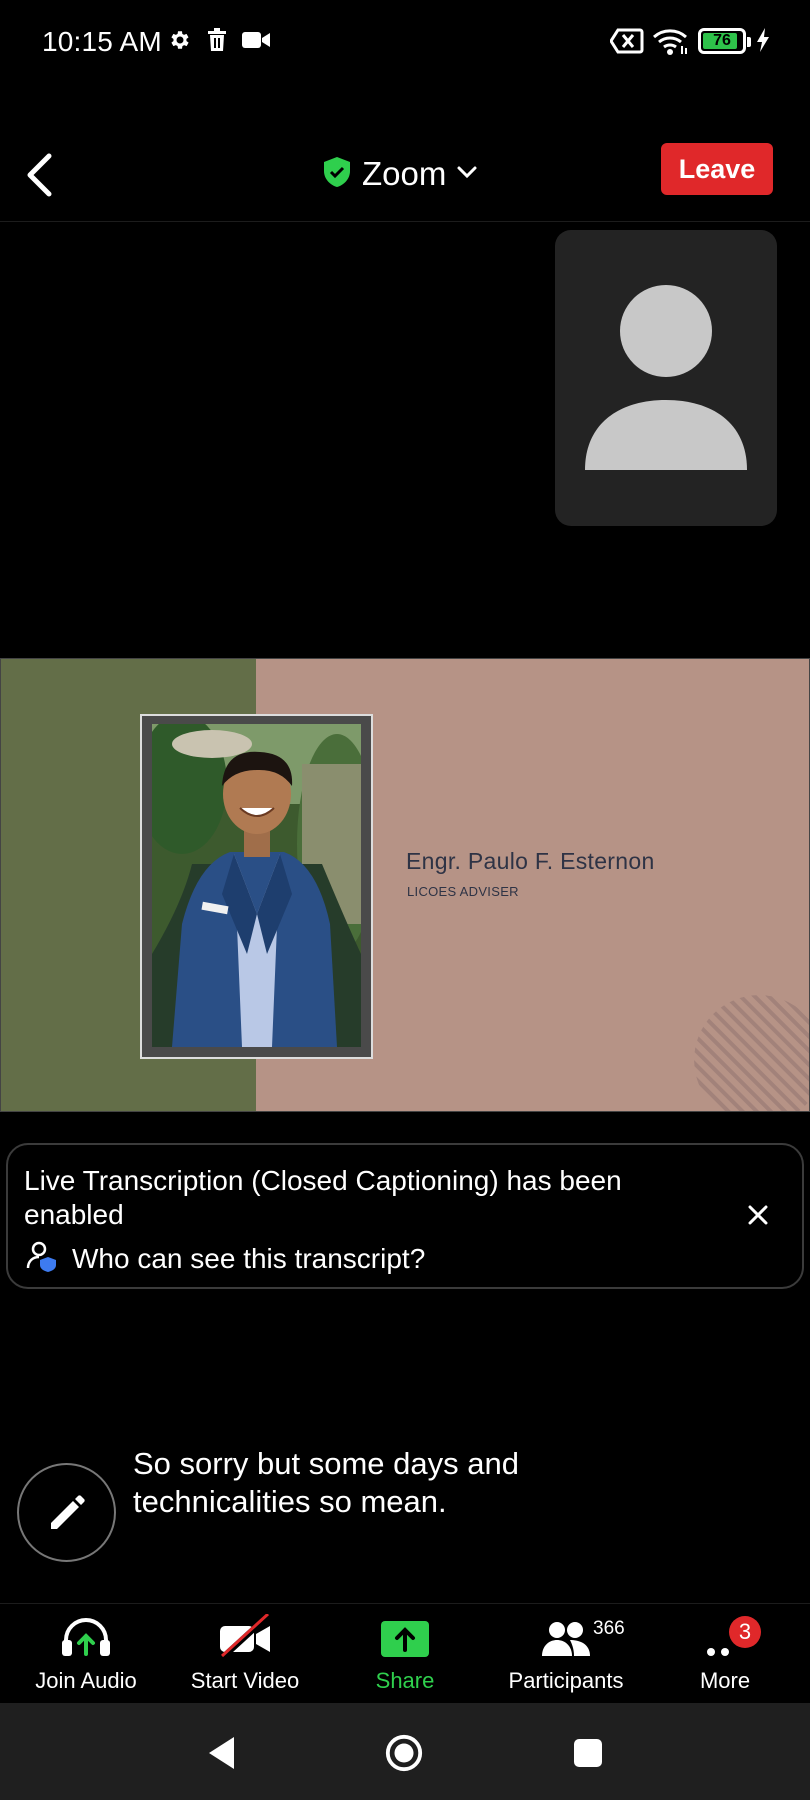 The height and width of the screenshot is (1800, 810). I want to click on more-notification-badge: 3, so click(745, 1632).